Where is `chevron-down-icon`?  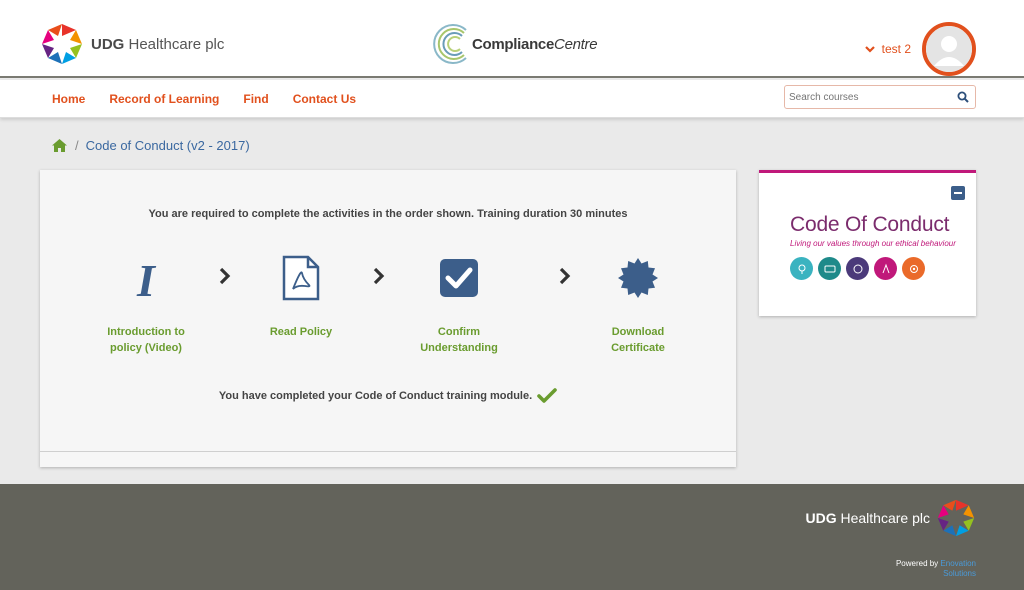 chevron-down-icon is located at coordinates (870, 49).